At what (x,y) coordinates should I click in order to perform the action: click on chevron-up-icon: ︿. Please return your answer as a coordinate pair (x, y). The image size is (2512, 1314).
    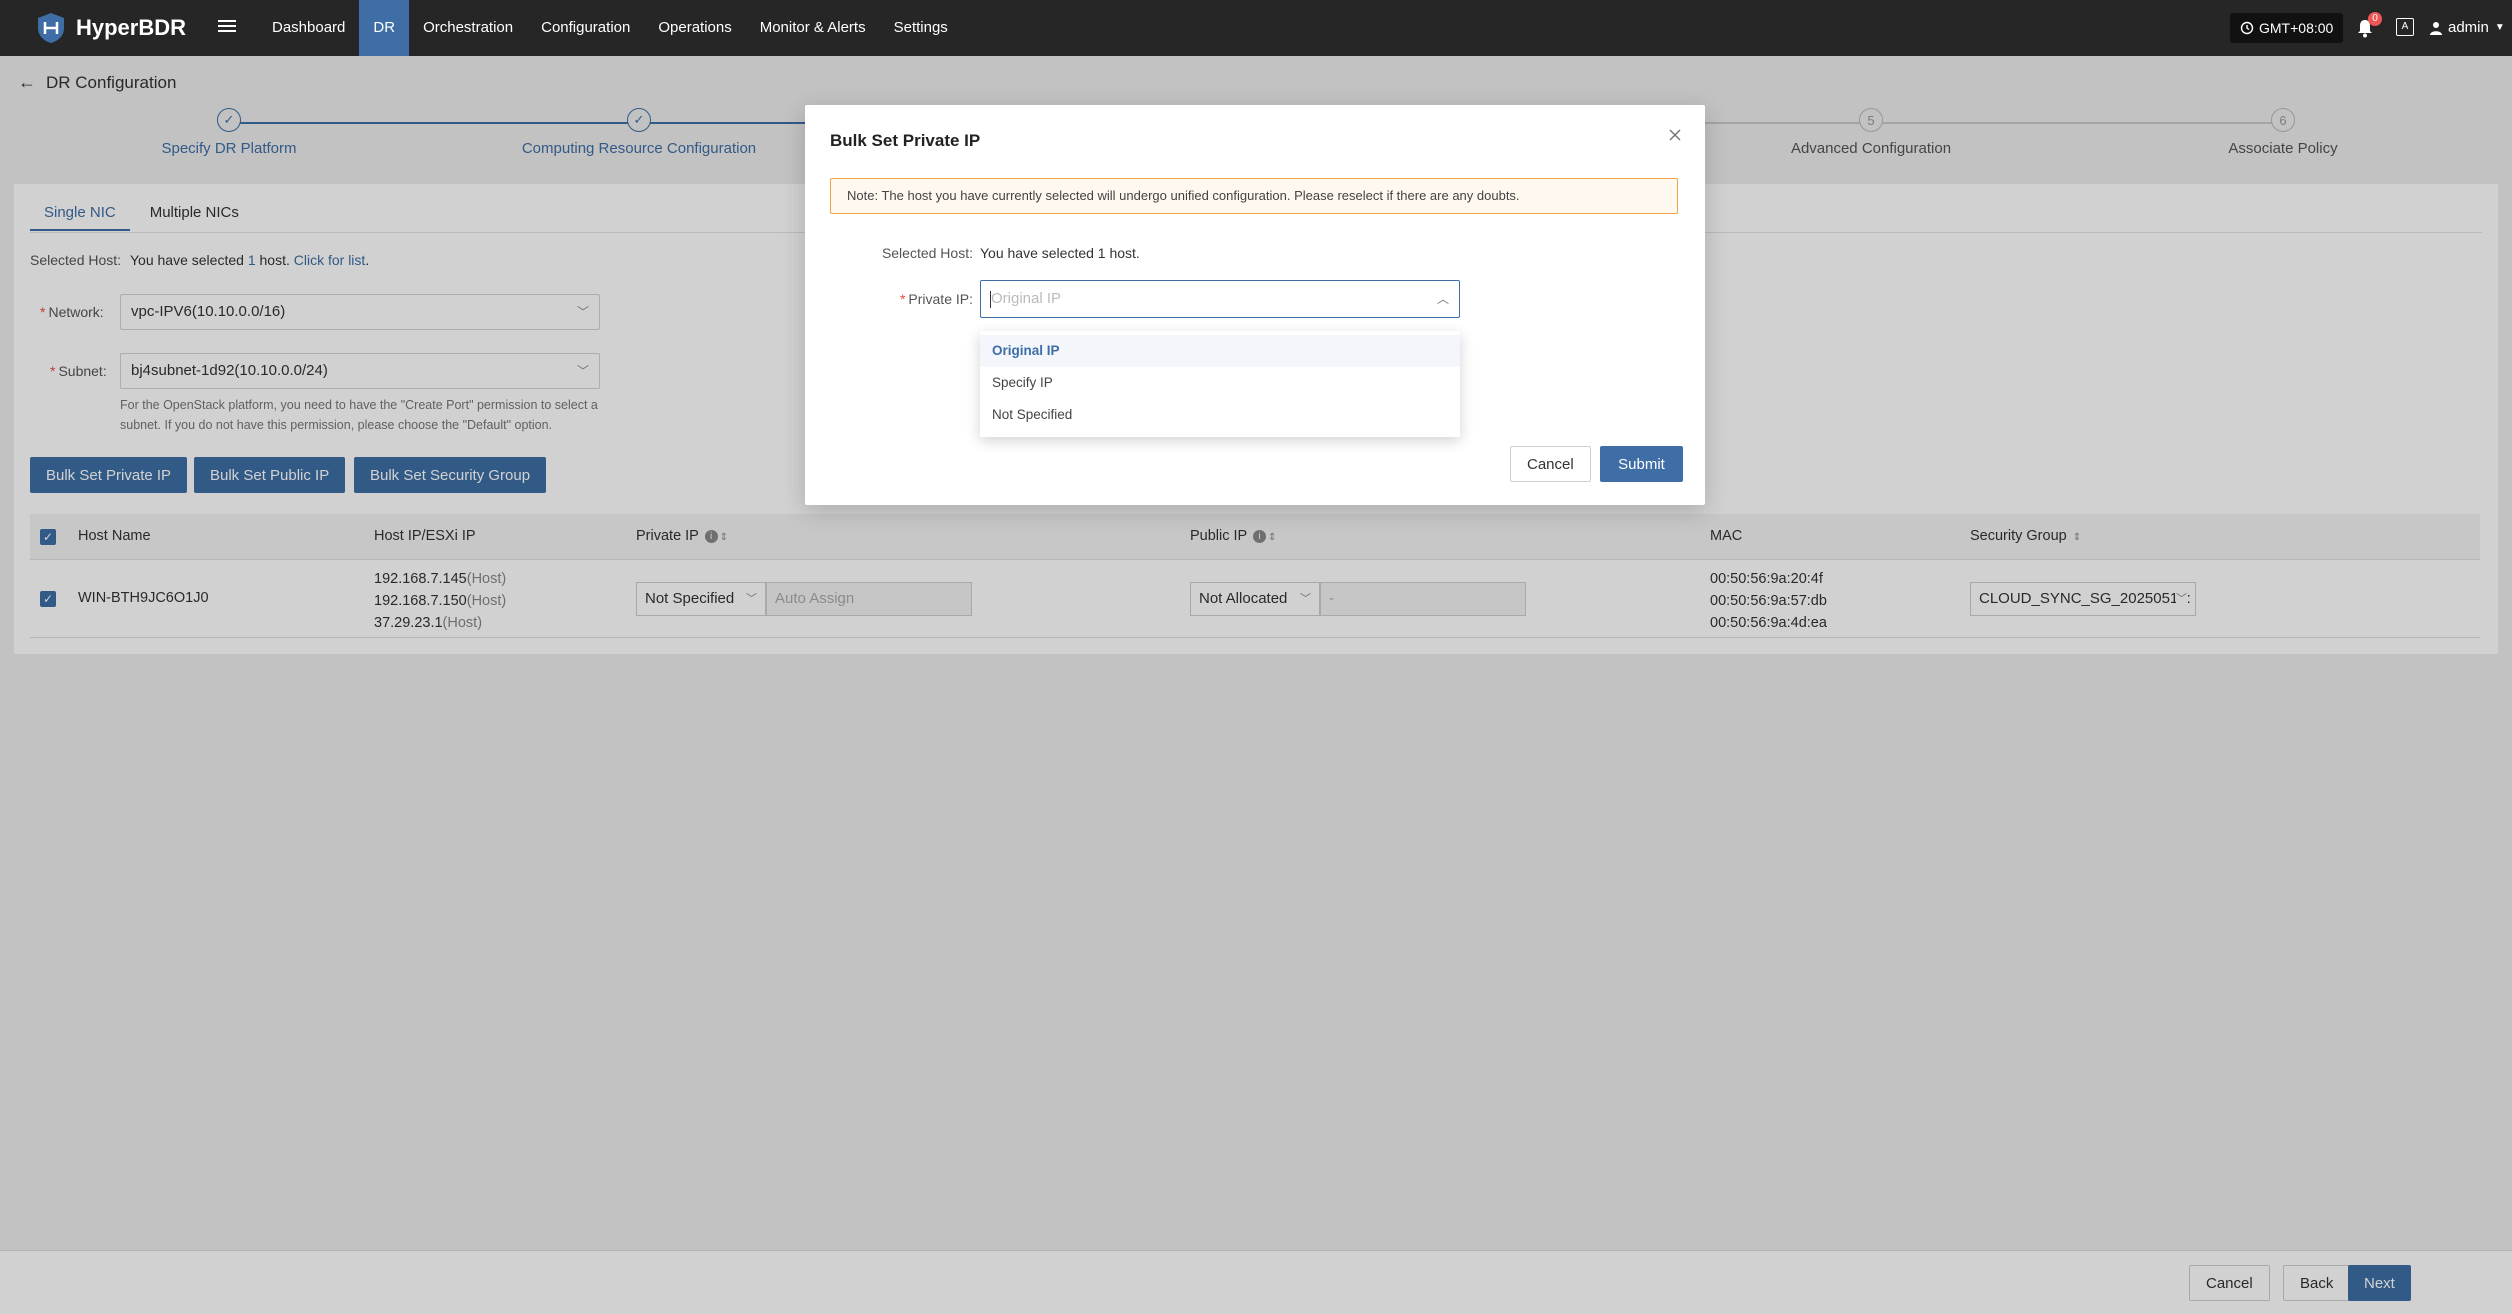
    Looking at the image, I should click on (1442, 299).